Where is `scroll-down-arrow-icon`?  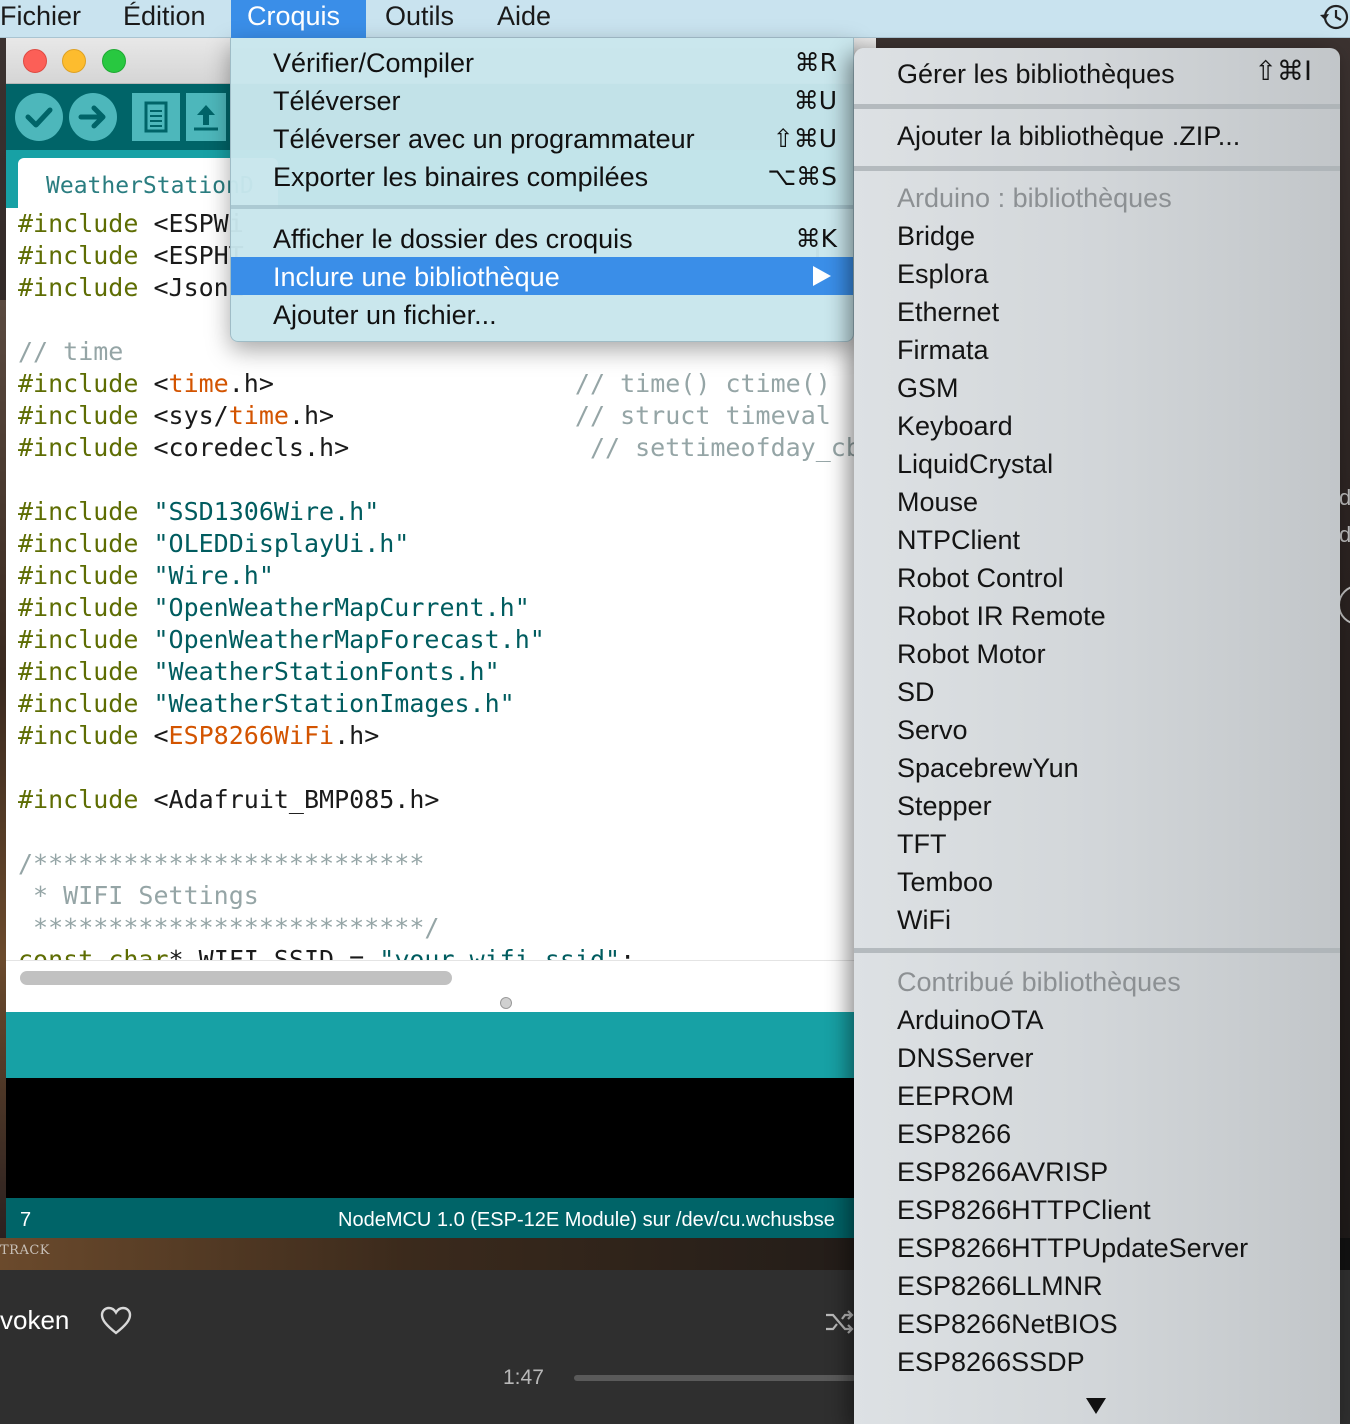
scroll-down-arrow-icon is located at coordinates (1096, 1406).